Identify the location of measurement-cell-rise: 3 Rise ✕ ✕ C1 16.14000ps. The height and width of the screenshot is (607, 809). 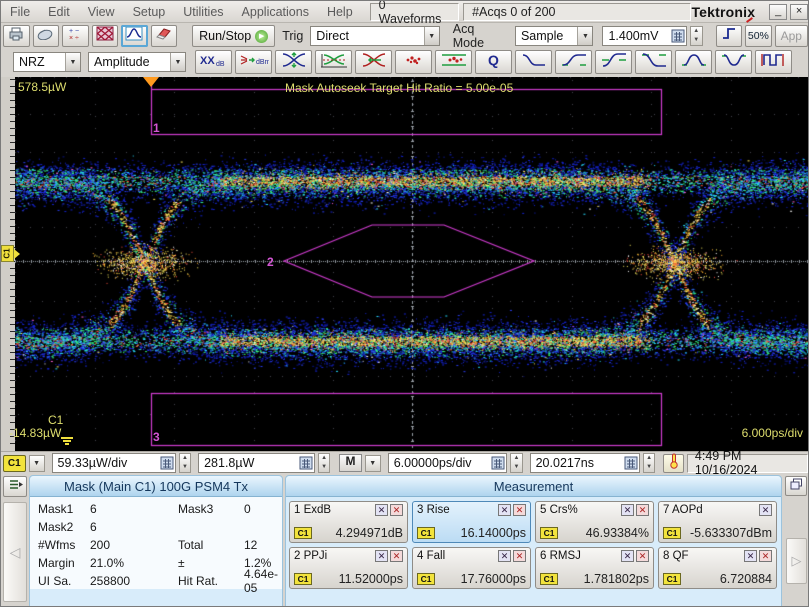
(471, 522).